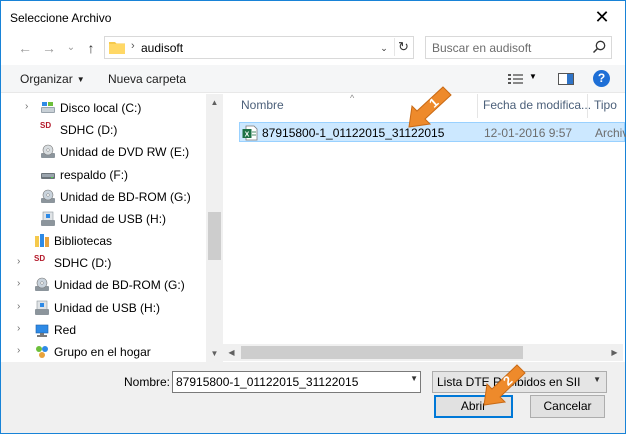  What do you see at coordinates (352, 98) in the screenshot?
I see `sort-ascending-icon: ^` at bounding box center [352, 98].